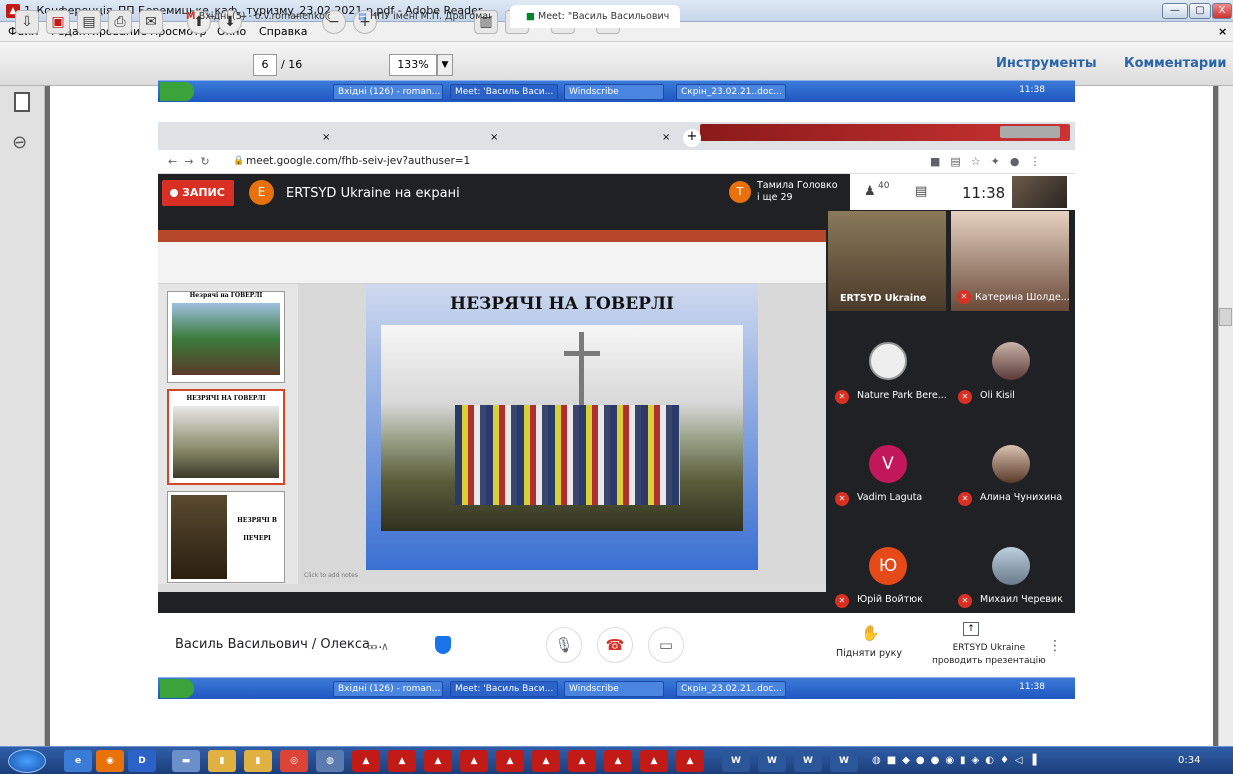 Image resolution: width=1233 pixels, height=774 pixels. I want to click on tab-npu: ▤ НПУ імені М.П. Драгоманова, so click(417, 16).